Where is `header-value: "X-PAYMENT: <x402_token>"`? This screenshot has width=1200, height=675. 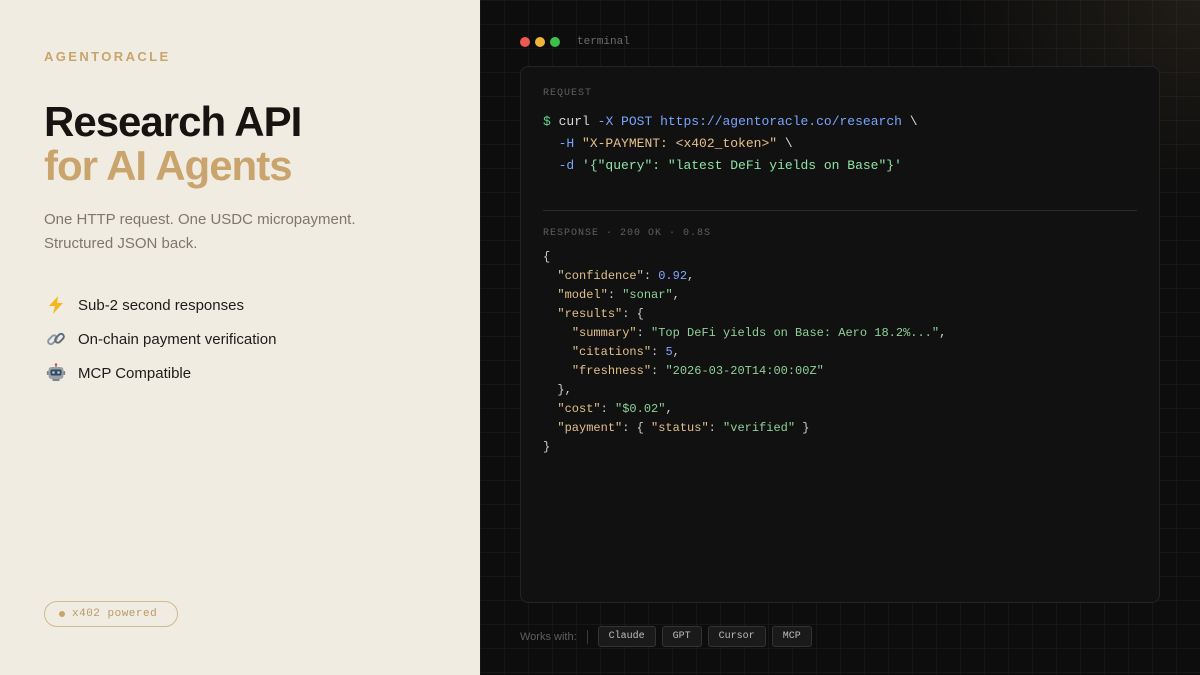
header-value: "X-PAYMENT: <x402_token>" is located at coordinates (680, 143).